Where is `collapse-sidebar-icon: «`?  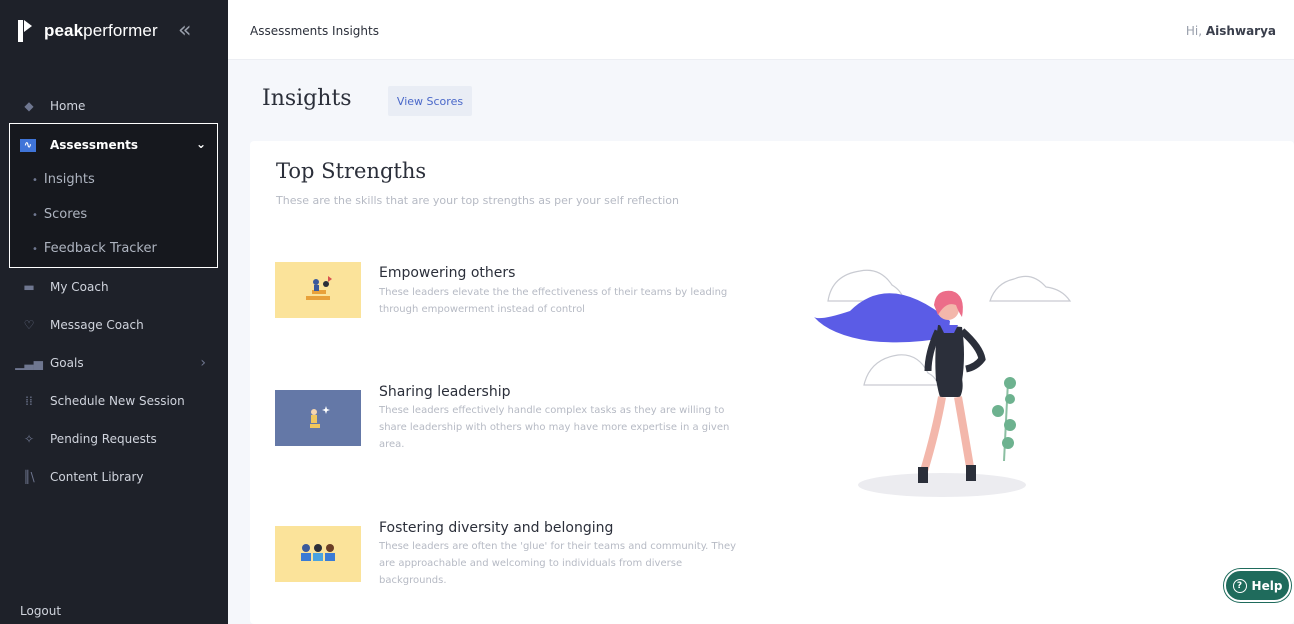 collapse-sidebar-icon: « is located at coordinates (184, 30).